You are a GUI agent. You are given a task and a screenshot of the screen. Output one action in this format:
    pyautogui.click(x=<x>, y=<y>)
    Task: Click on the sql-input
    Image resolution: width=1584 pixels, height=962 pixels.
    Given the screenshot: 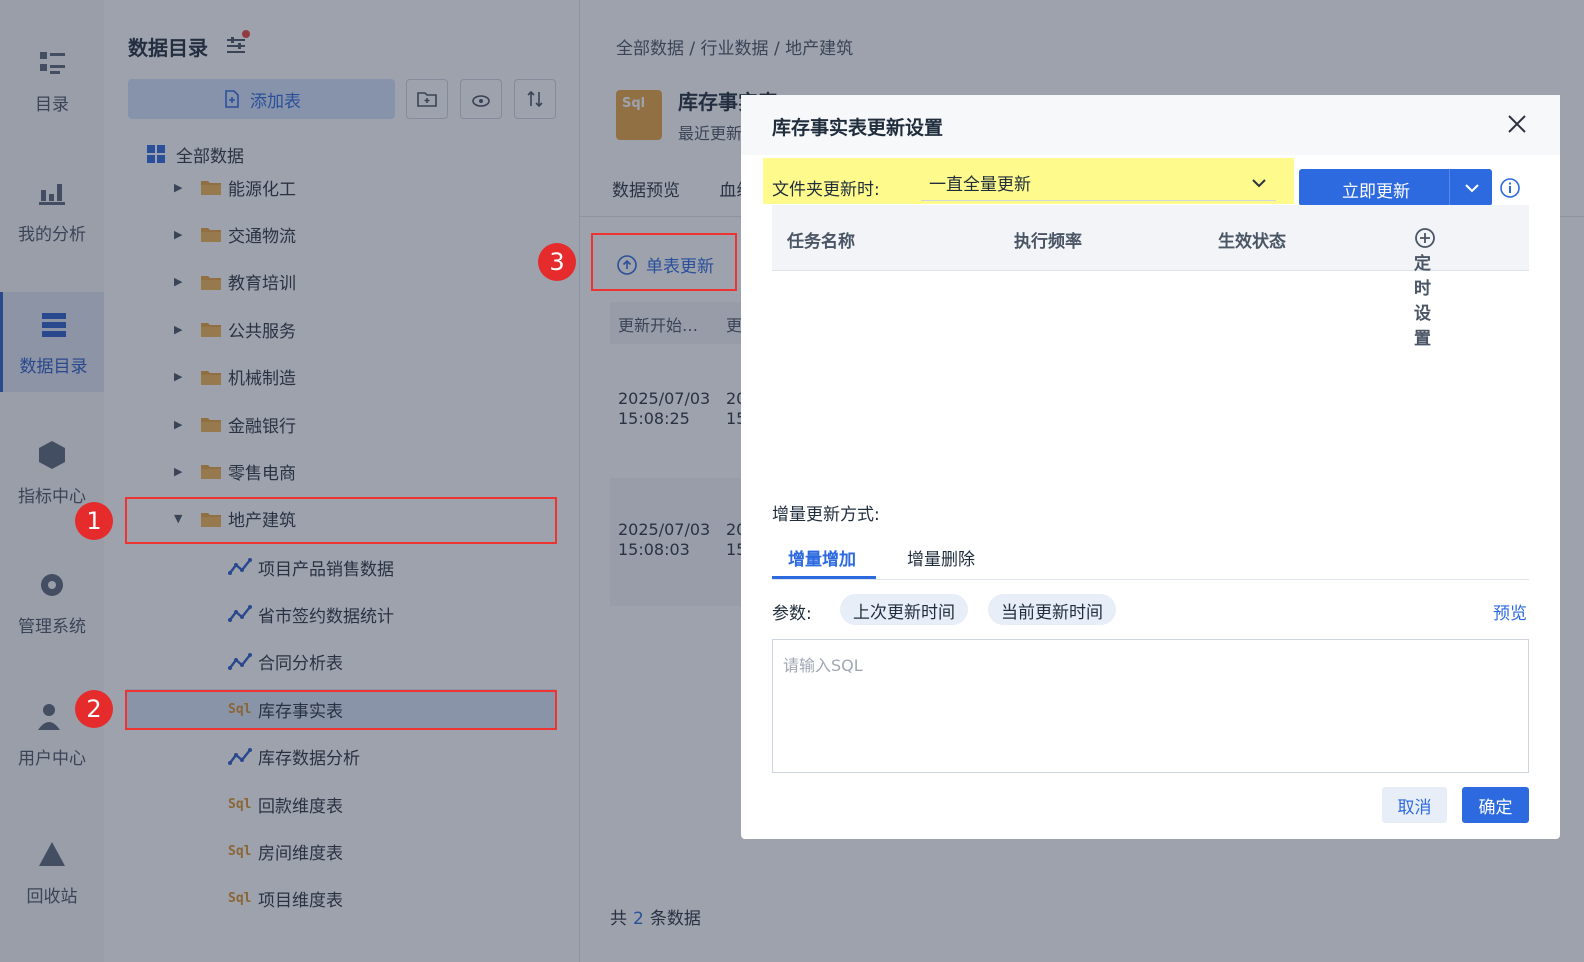 What is the action you would take?
    pyautogui.click(x=1150, y=706)
    